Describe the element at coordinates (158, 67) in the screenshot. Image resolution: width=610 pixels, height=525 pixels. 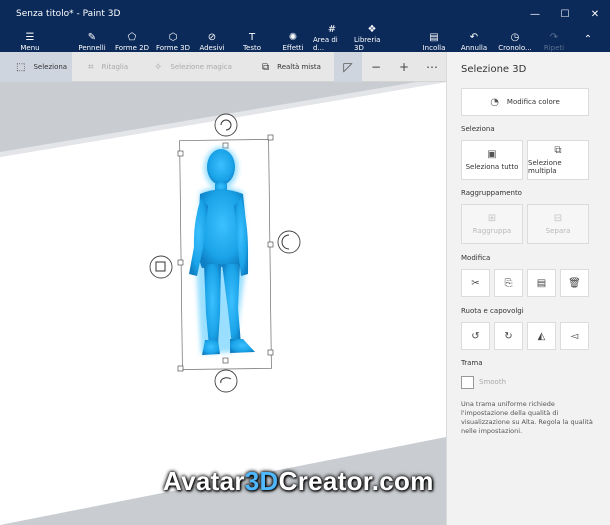
I see `magic-select-icon: ✧` at that location.